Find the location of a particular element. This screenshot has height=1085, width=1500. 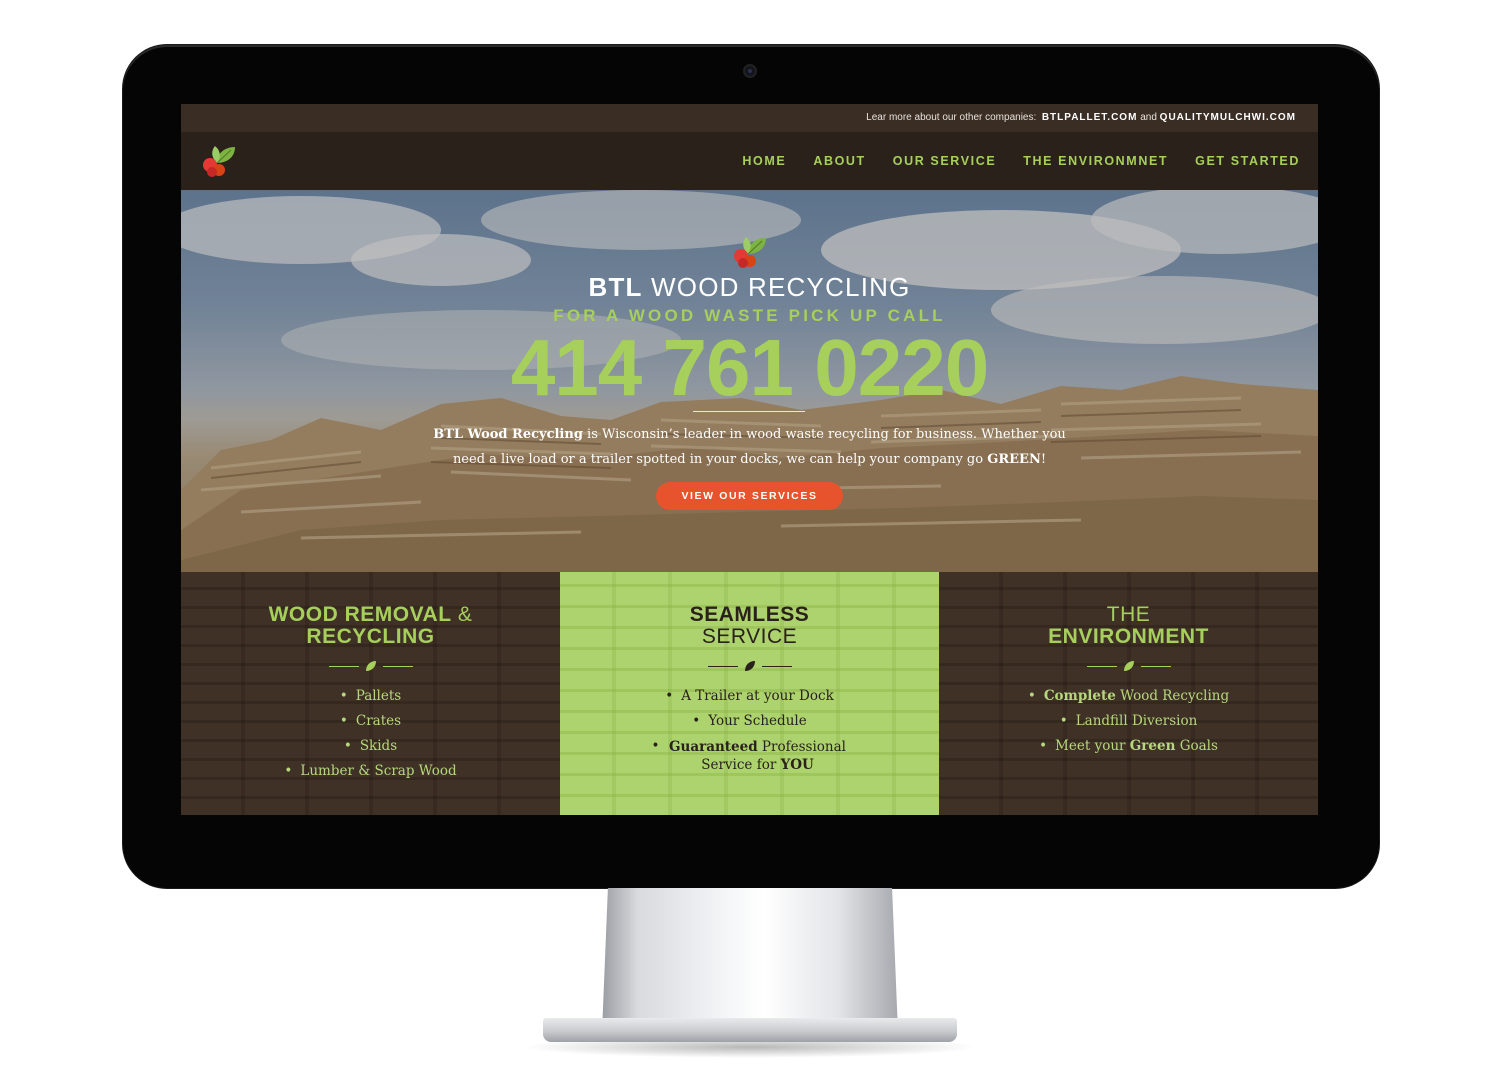

feature-wood-removal-list: Pallets Crates Skids Lumber & Scrap Wood is located at coordinates (370, 734).